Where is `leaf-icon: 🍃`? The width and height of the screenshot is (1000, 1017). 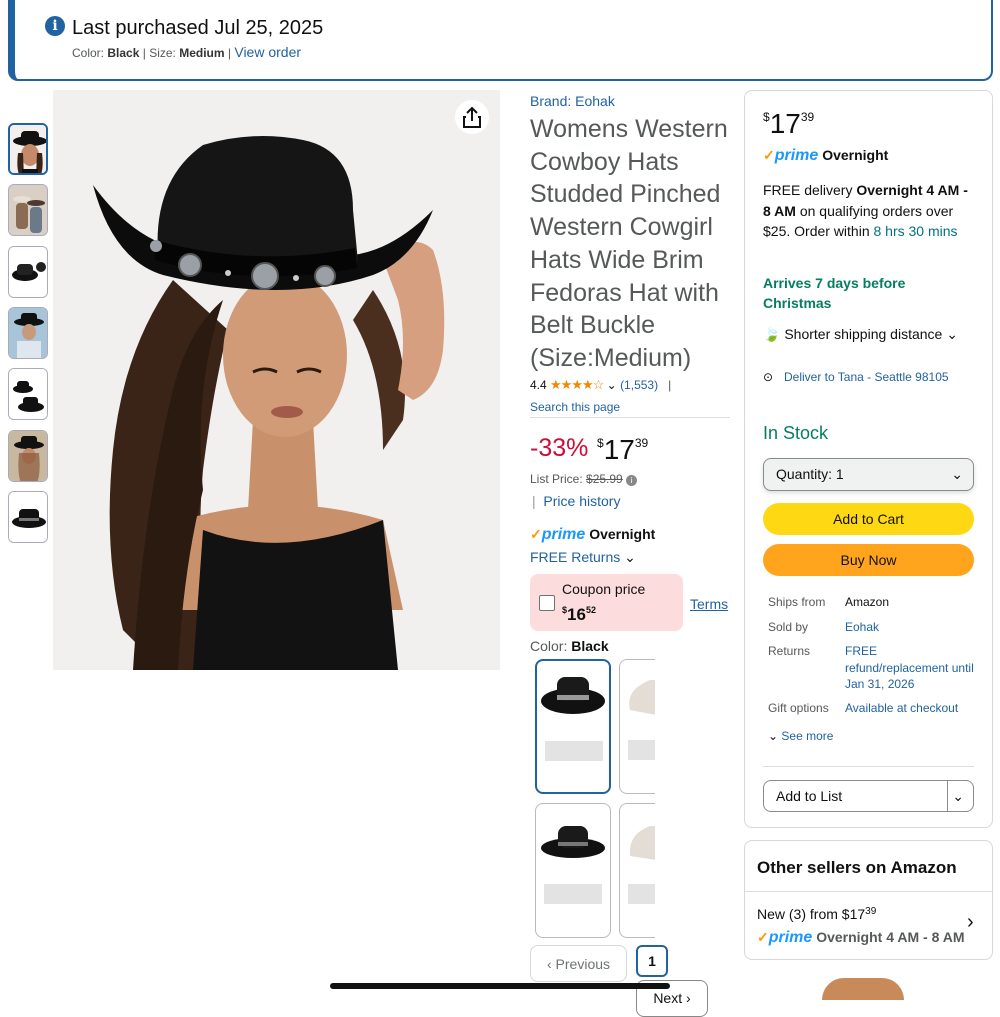
leaf-icon: 🍃 is located at coordinates (772, 334).